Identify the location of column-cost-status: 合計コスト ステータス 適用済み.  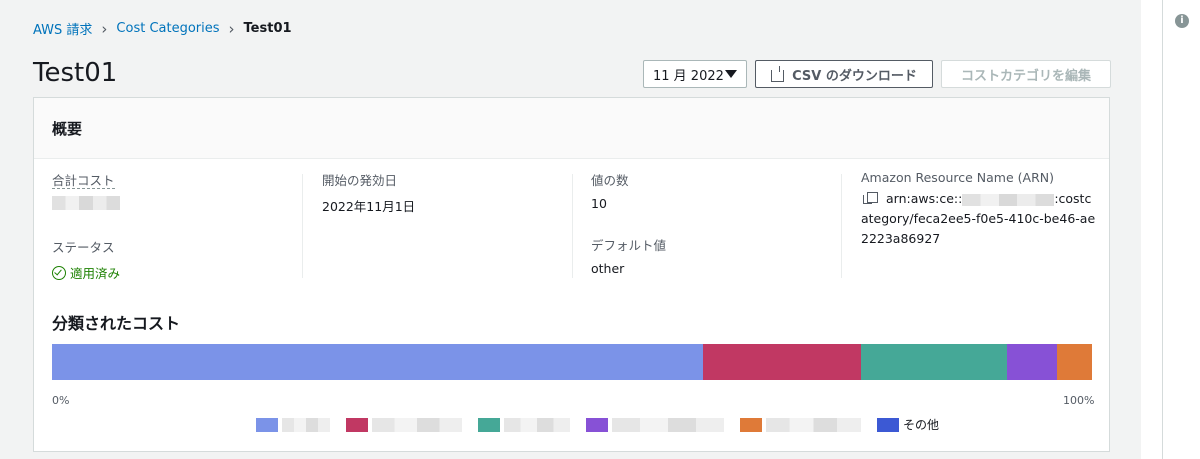
(86, 226).